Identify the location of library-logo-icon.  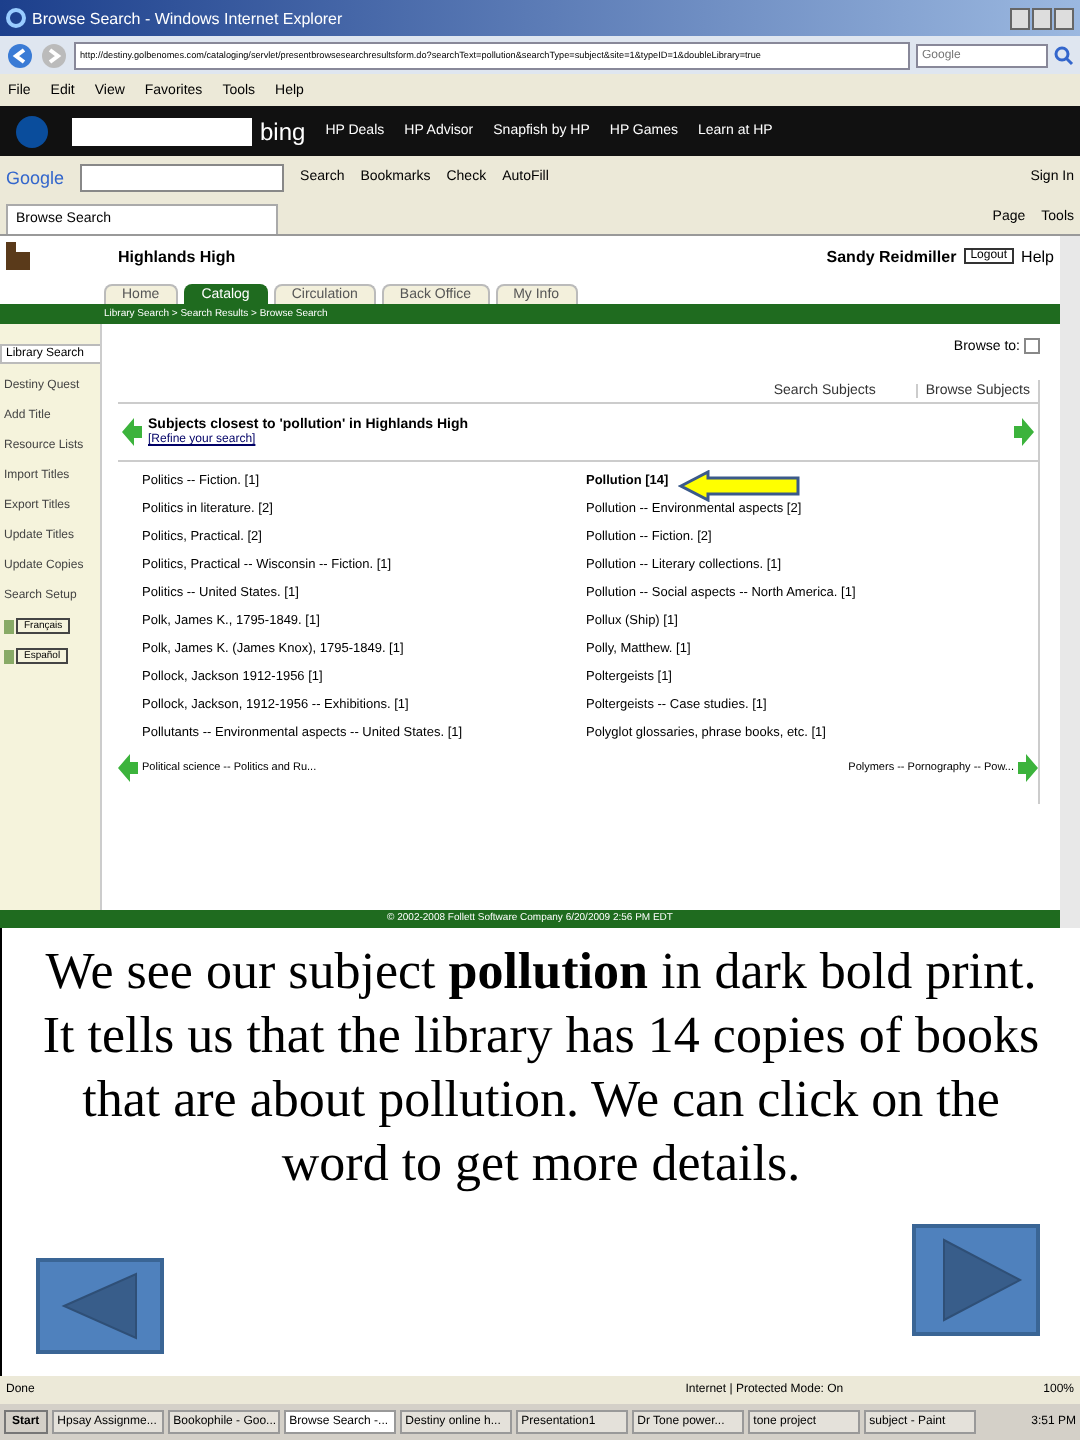
(18, 256).